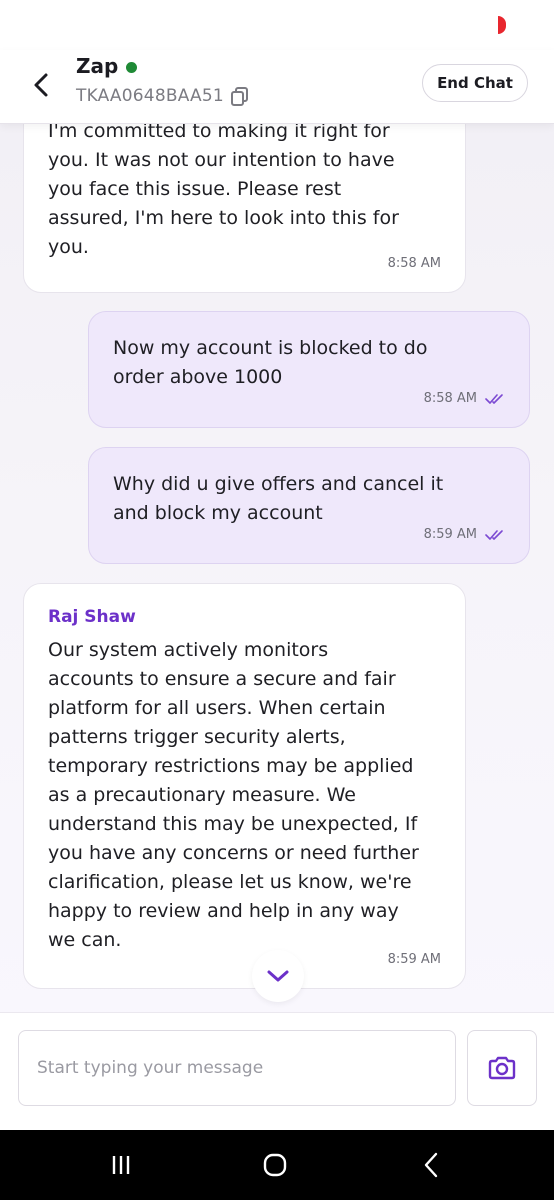  What do you see at coordinates (475, 83) in the screenshot?
I see `end-chat-button: End Chat` at bounding box center [475, 83].